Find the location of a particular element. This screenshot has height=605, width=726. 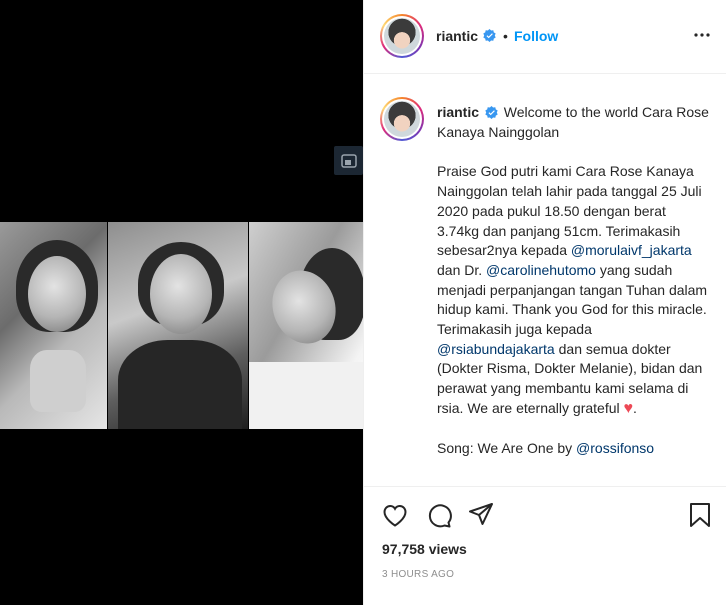

caption-text: dan Dr. is located at coordinates (462, 269).